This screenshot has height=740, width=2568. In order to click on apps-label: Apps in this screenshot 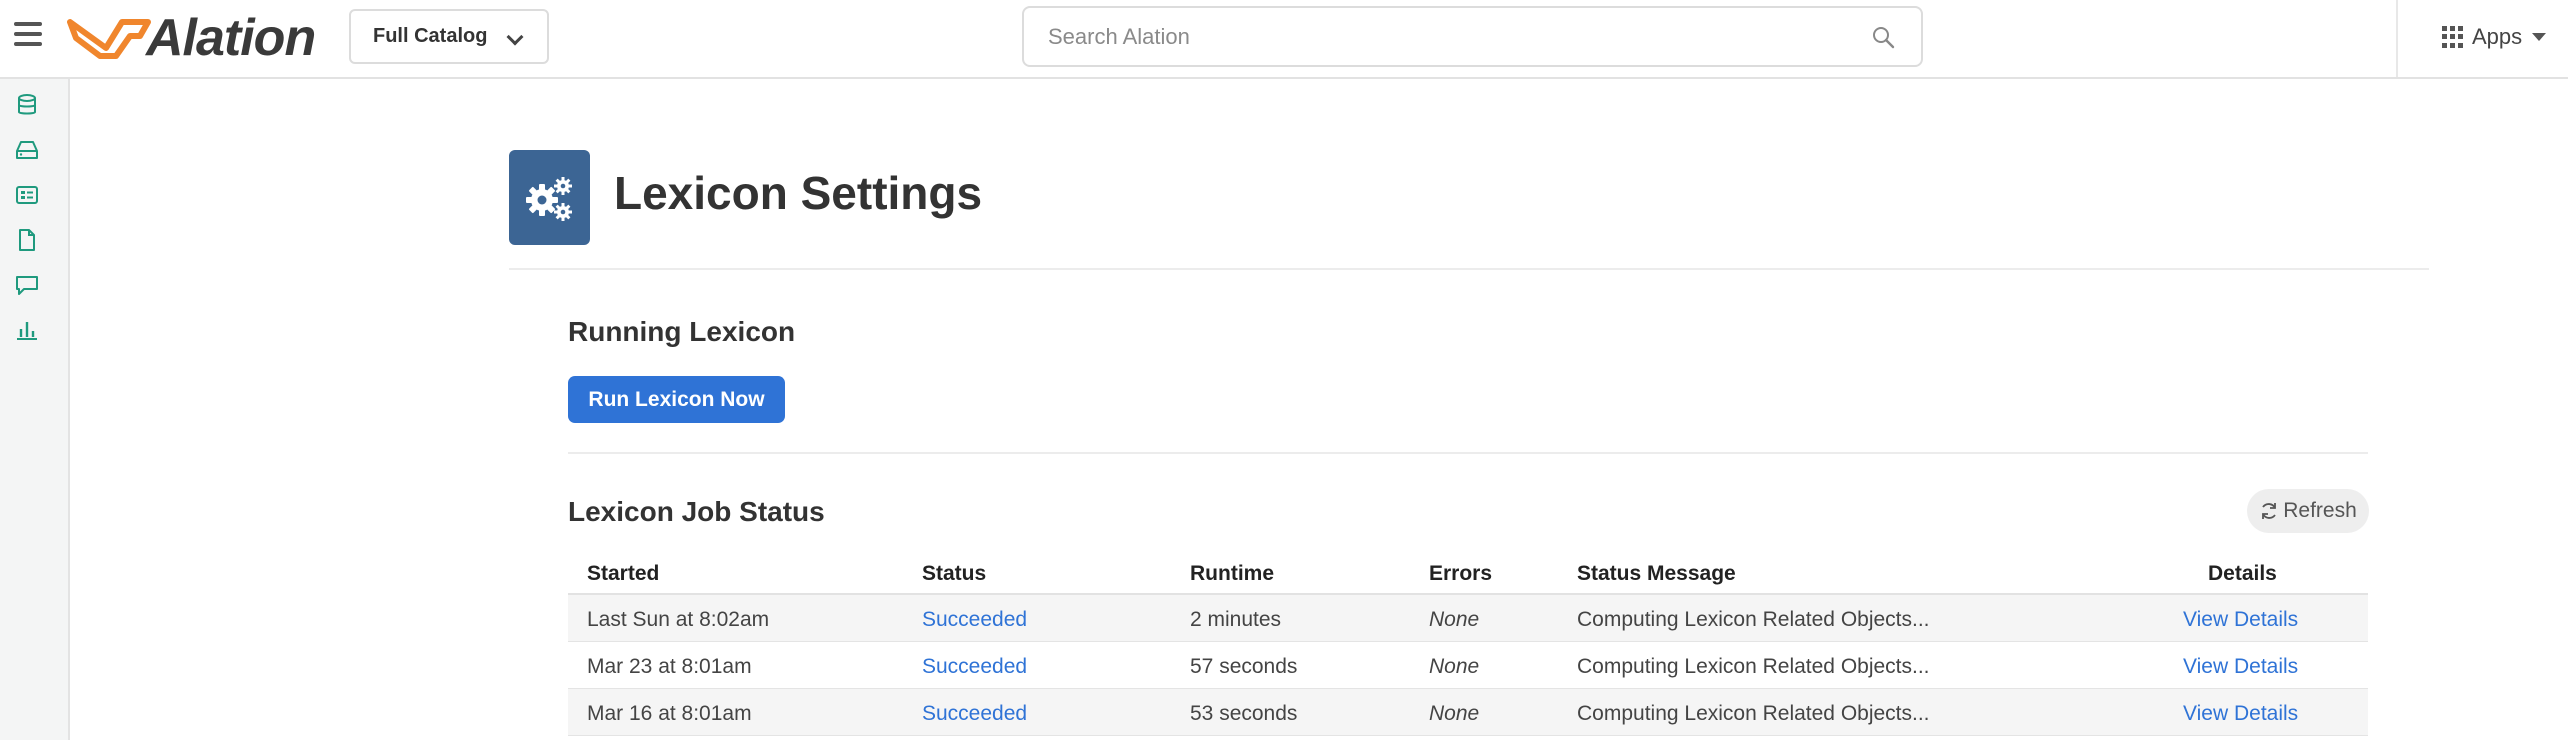, I will do `click(2497, 36)`.